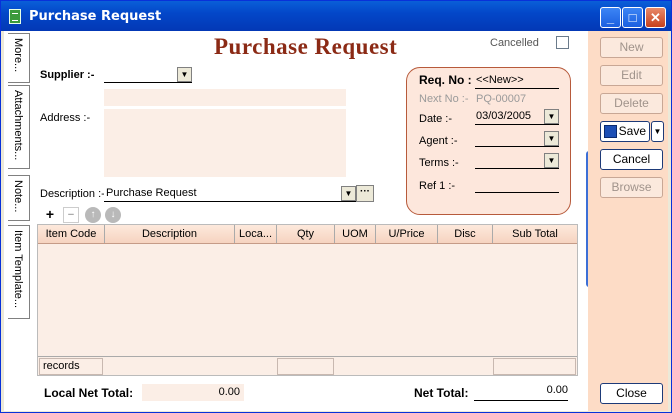  What do you see at coordinates (438, 141) in the screenshot?
I see `agent-label: Agent :-` at bounding box center [438, 141].